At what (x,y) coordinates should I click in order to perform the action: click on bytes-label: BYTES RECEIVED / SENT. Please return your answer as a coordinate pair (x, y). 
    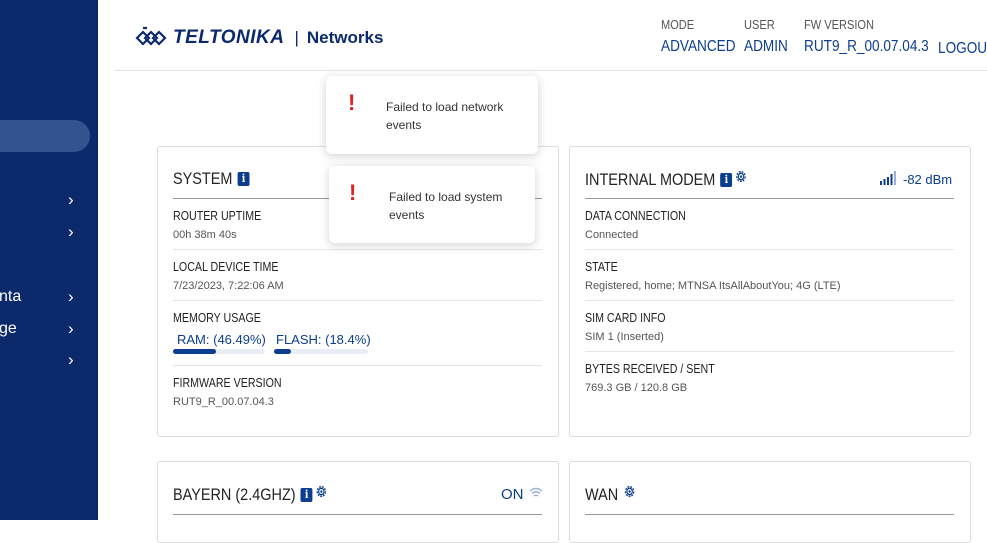
    Looking at the image, I should click on (650, 368).